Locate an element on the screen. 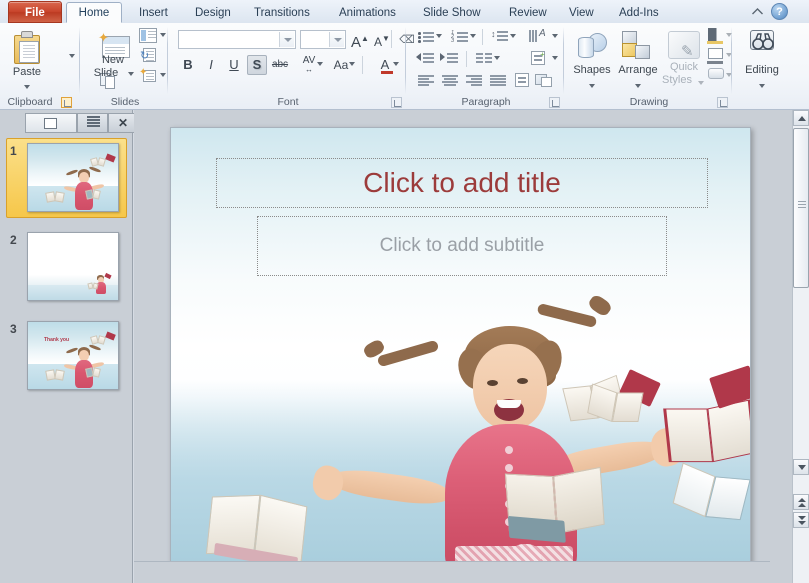  shape-fill-button: █ is located at coordinates (716, 36).